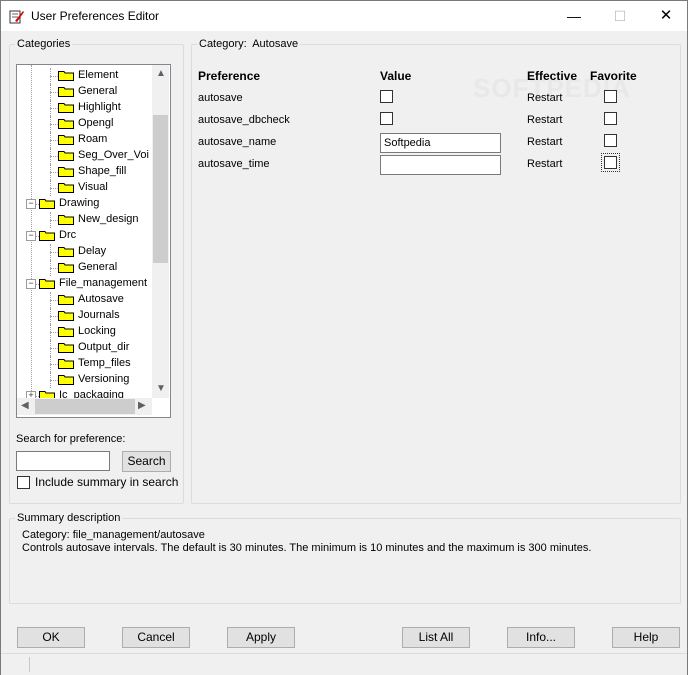 This screenshot has height=675, width=688. I want to click on close-button: ✕, so click(665, 16).